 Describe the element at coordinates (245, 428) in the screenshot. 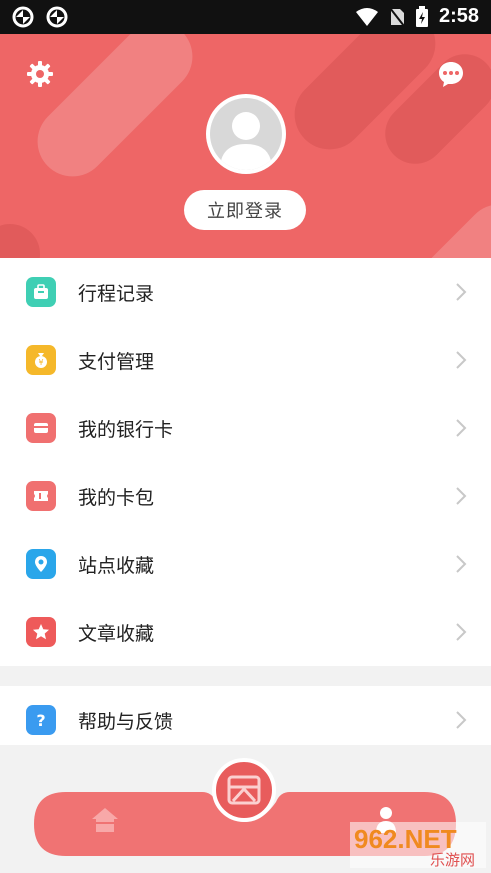

I see `menu-item-bank-card: 我的银行卡` at that location.